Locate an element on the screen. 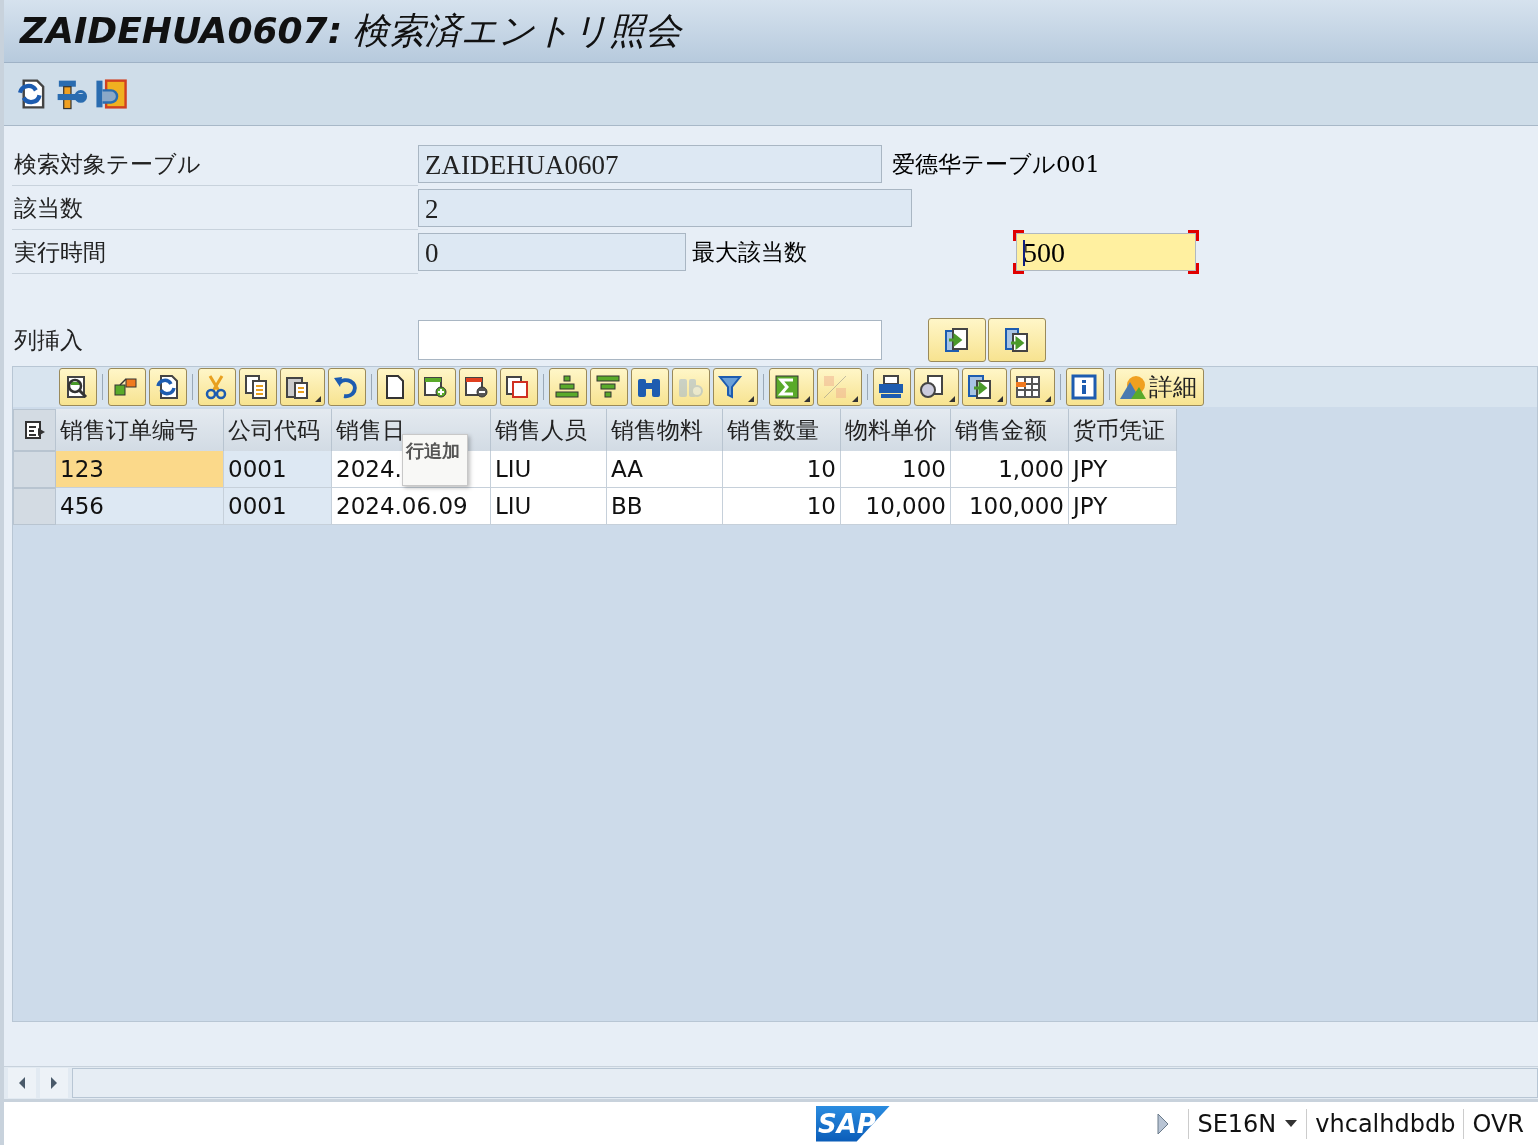 The width and height of the screenshot is (1538, 1145). play-icon is located at coordinates (1163, 1123).